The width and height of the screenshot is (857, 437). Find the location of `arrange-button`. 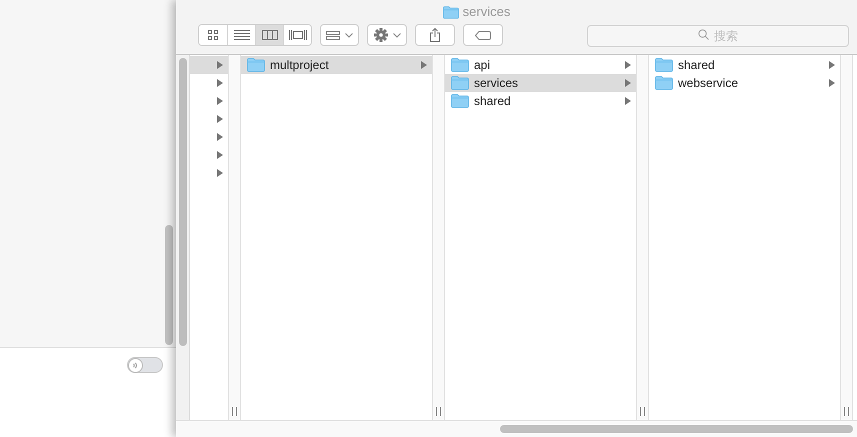

arrange-button is located at coordinates (339, 35).